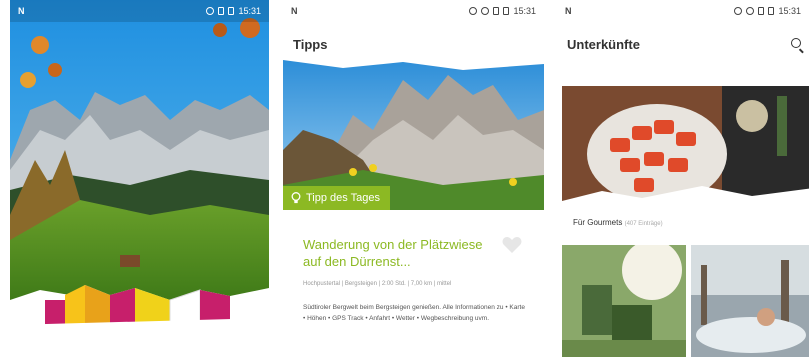 The width and height of the screenshot is (809, 362). Describe the element at coordinates (512, 245) in the screenshot. I see `favorite-heart-icon` at that location.